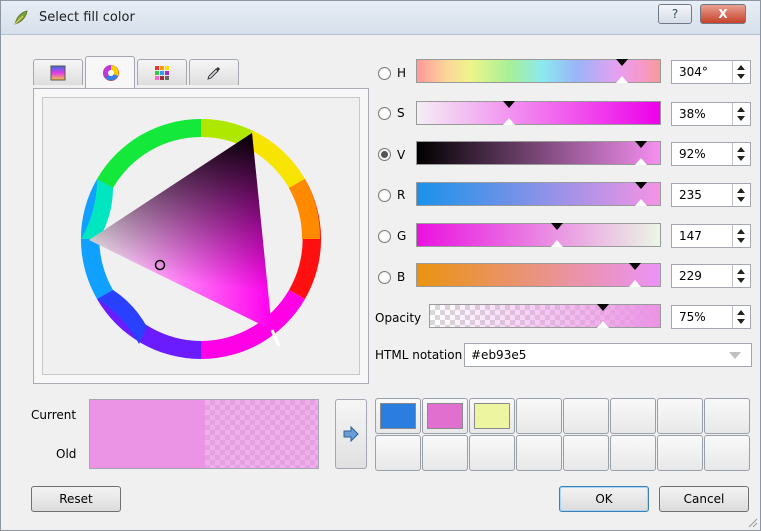 This screenshot has width=761, height=531. I want to click on opacity-slider, so click(545, 316).